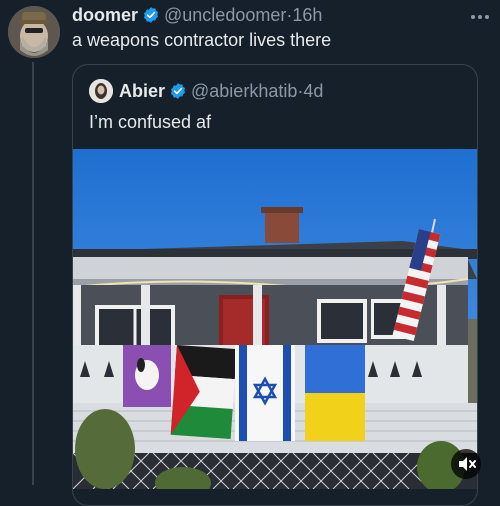 This screenshot has width=500, height=506. What do you see at coordinates (33, 273) in the screenshot?
I see `thread-line` at bounding box center [33, 273].